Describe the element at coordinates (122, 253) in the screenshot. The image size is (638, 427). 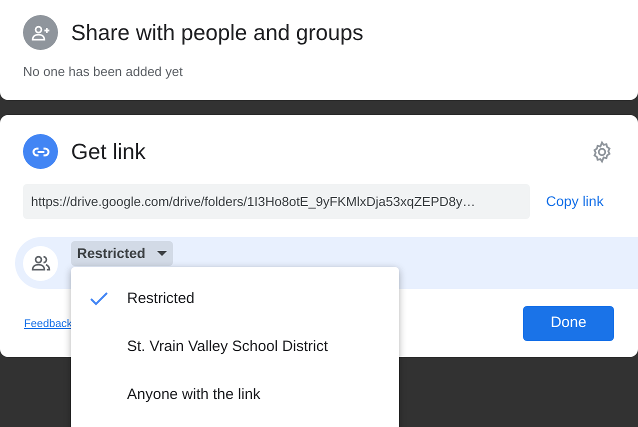
I see `access-dropdown: Restricted` at that location.